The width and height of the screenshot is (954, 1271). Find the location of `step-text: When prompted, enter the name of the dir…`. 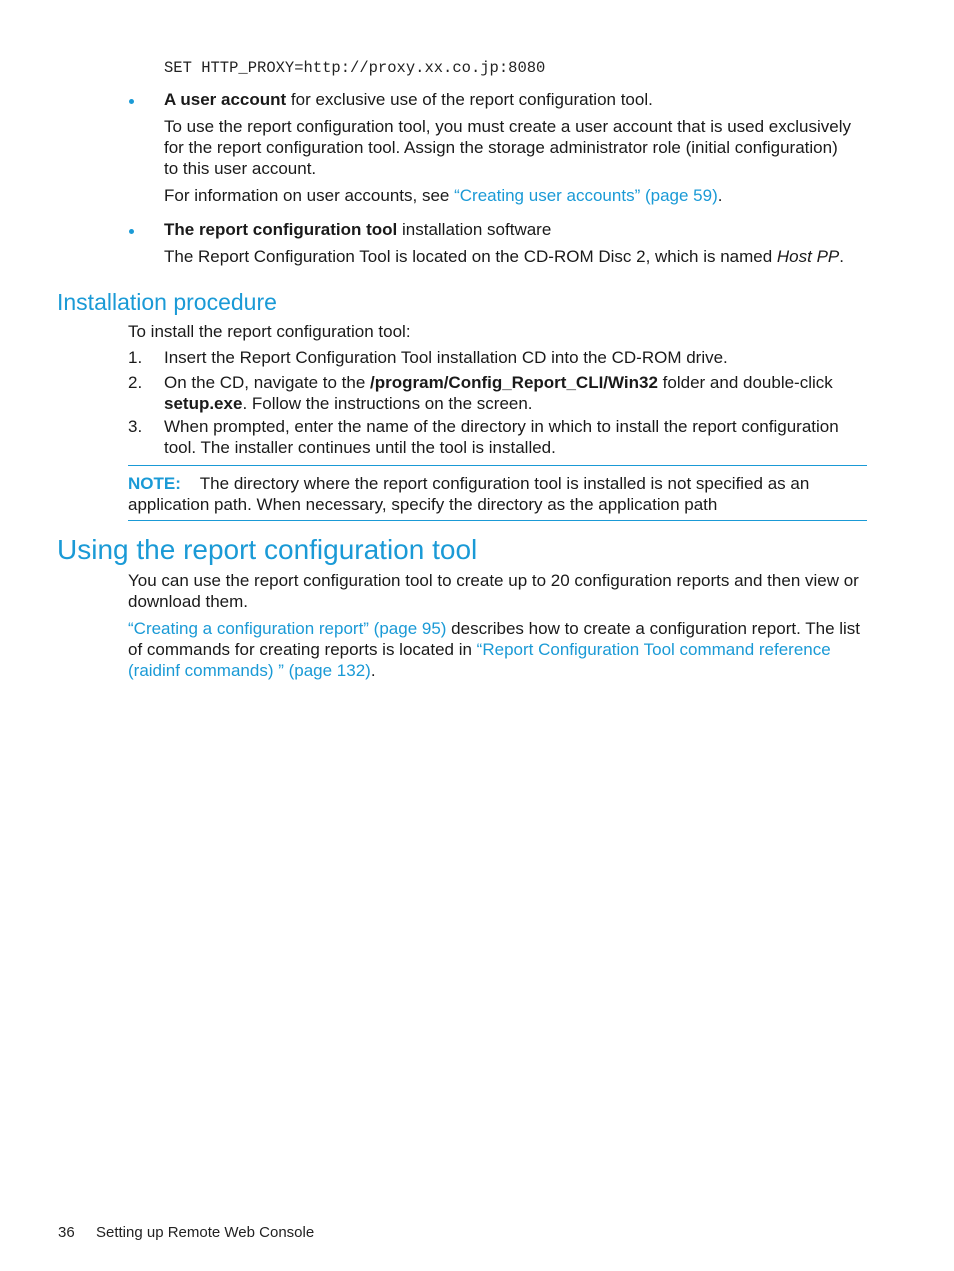

step-text: When prompted, enter the name of the dir… is located at coordinates (501, 437).